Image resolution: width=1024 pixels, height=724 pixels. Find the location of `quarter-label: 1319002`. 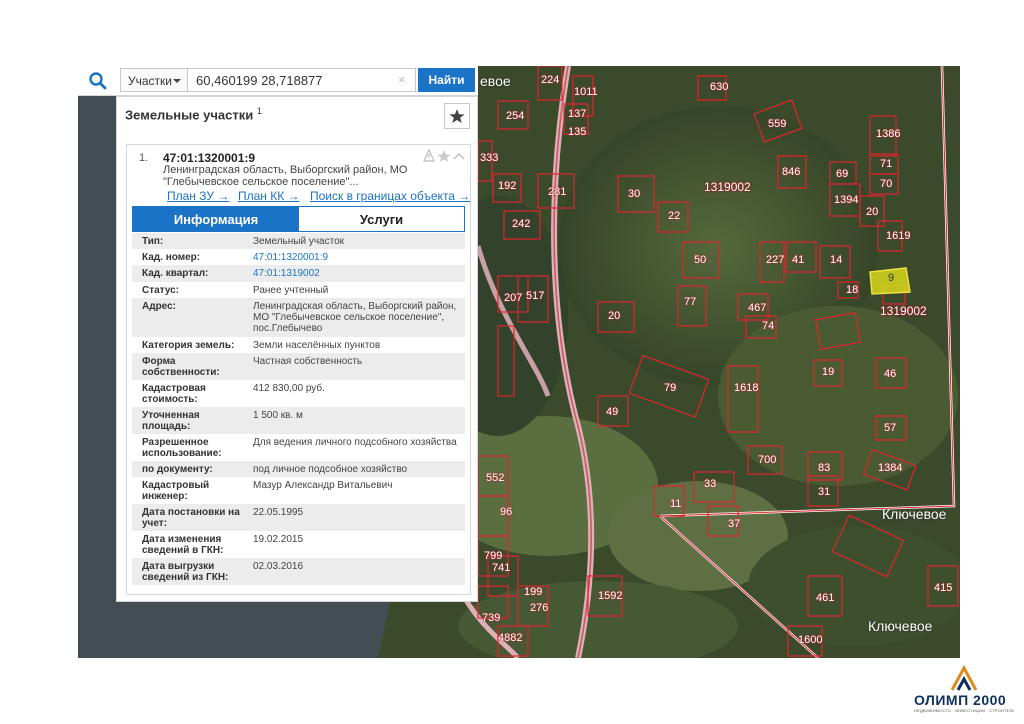

quarter-label: 1319002 is located at coordinates (903, 311).